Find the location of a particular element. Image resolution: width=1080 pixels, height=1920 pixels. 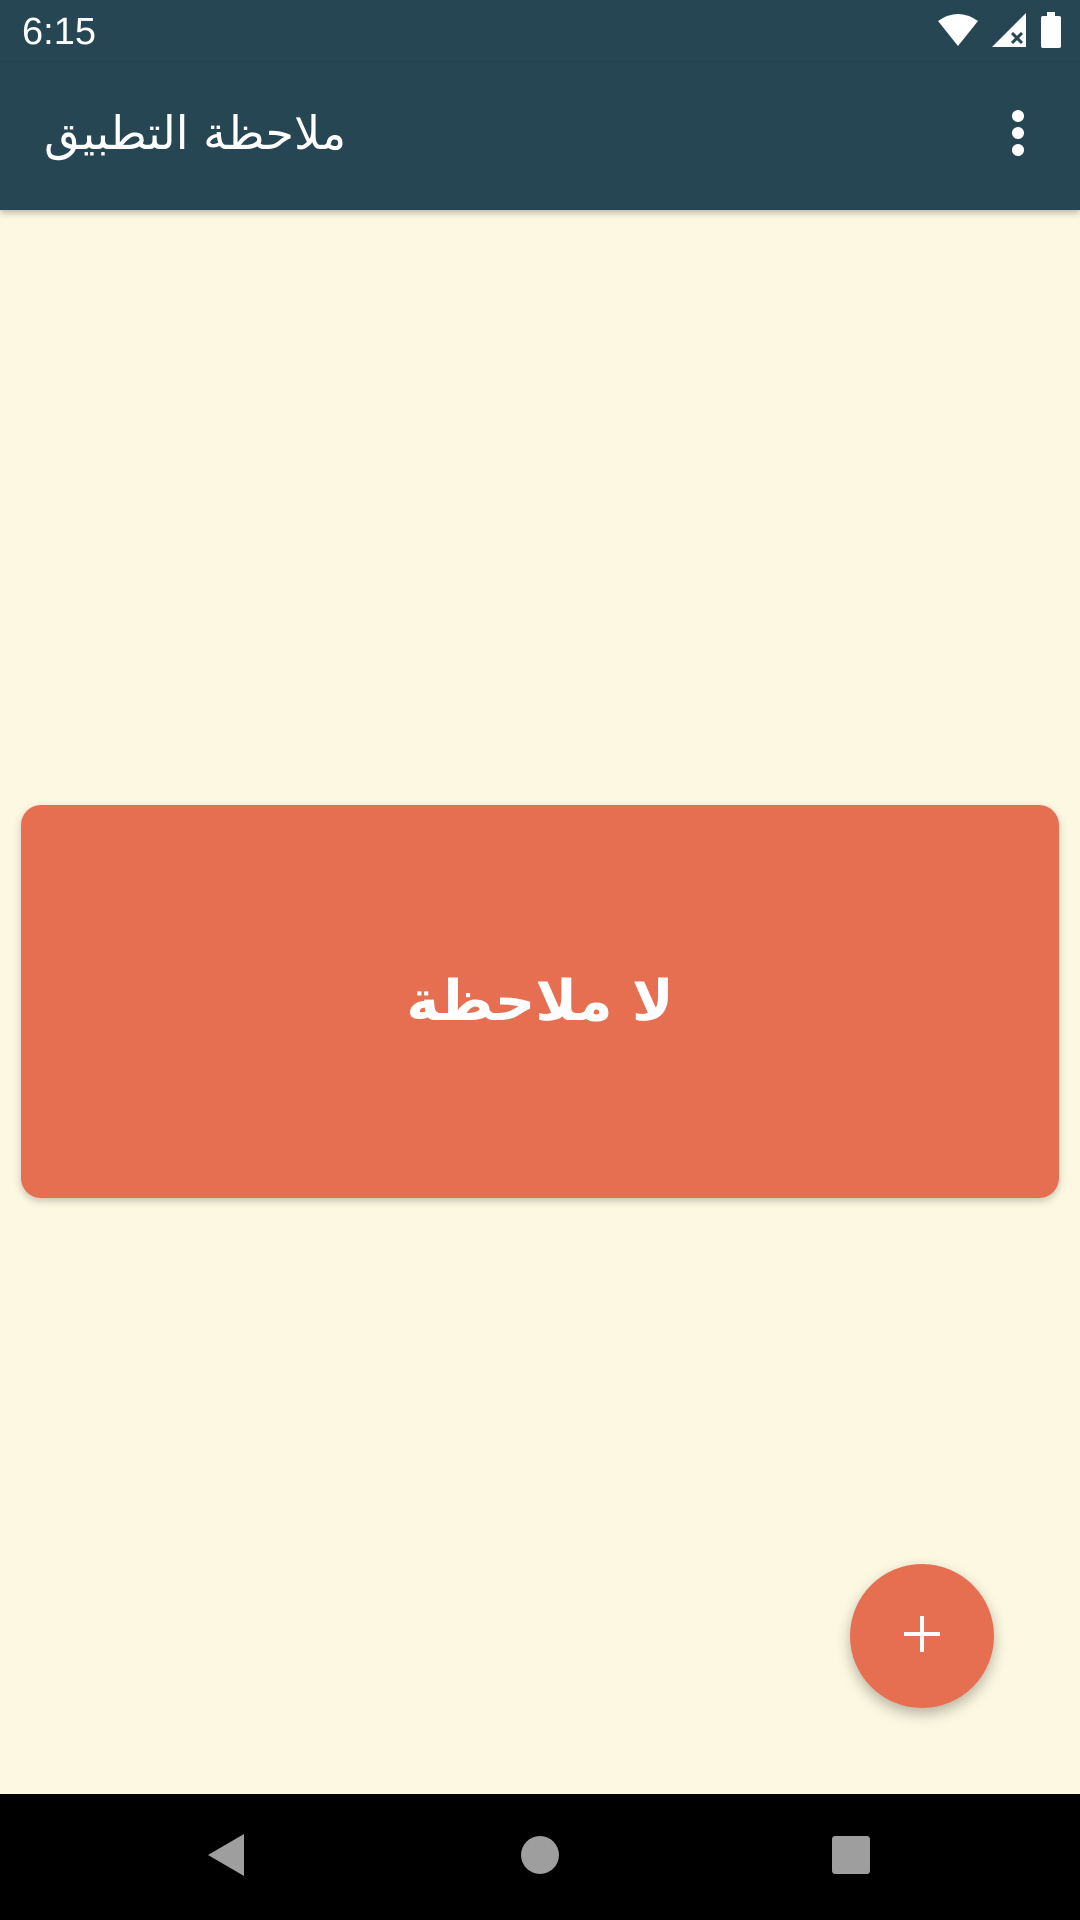

empty-notes-message: لا ملاحظة is located at coordinates (540, 1001).